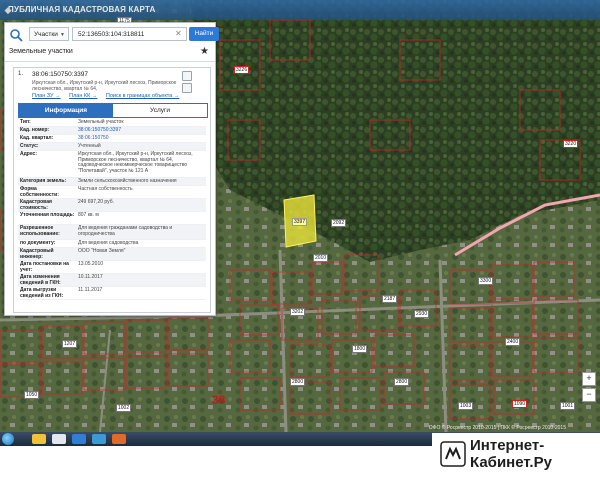 The height and width of the screenshot is (480, 600). What do you see at coordinates (112, 280) in the screenshot?
I see `info-row: Дата изменения сведений в ГКН: 10.11.2017` at bounding box center [112, 280].